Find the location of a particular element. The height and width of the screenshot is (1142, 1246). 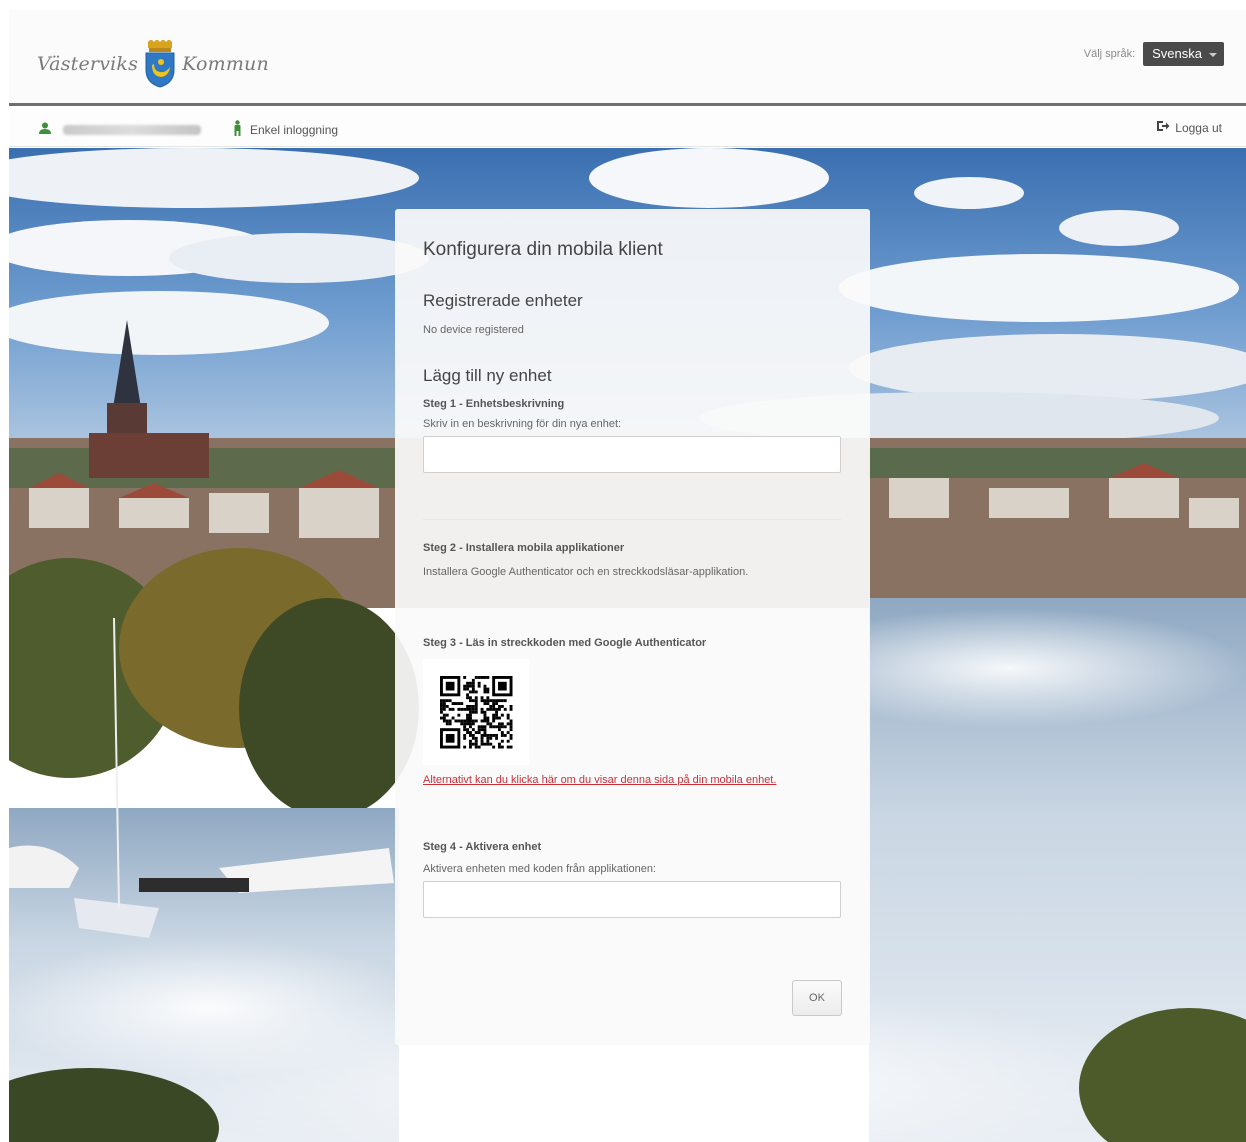

sso-label: Enkel inloggning is located at coordinates (294, 129).